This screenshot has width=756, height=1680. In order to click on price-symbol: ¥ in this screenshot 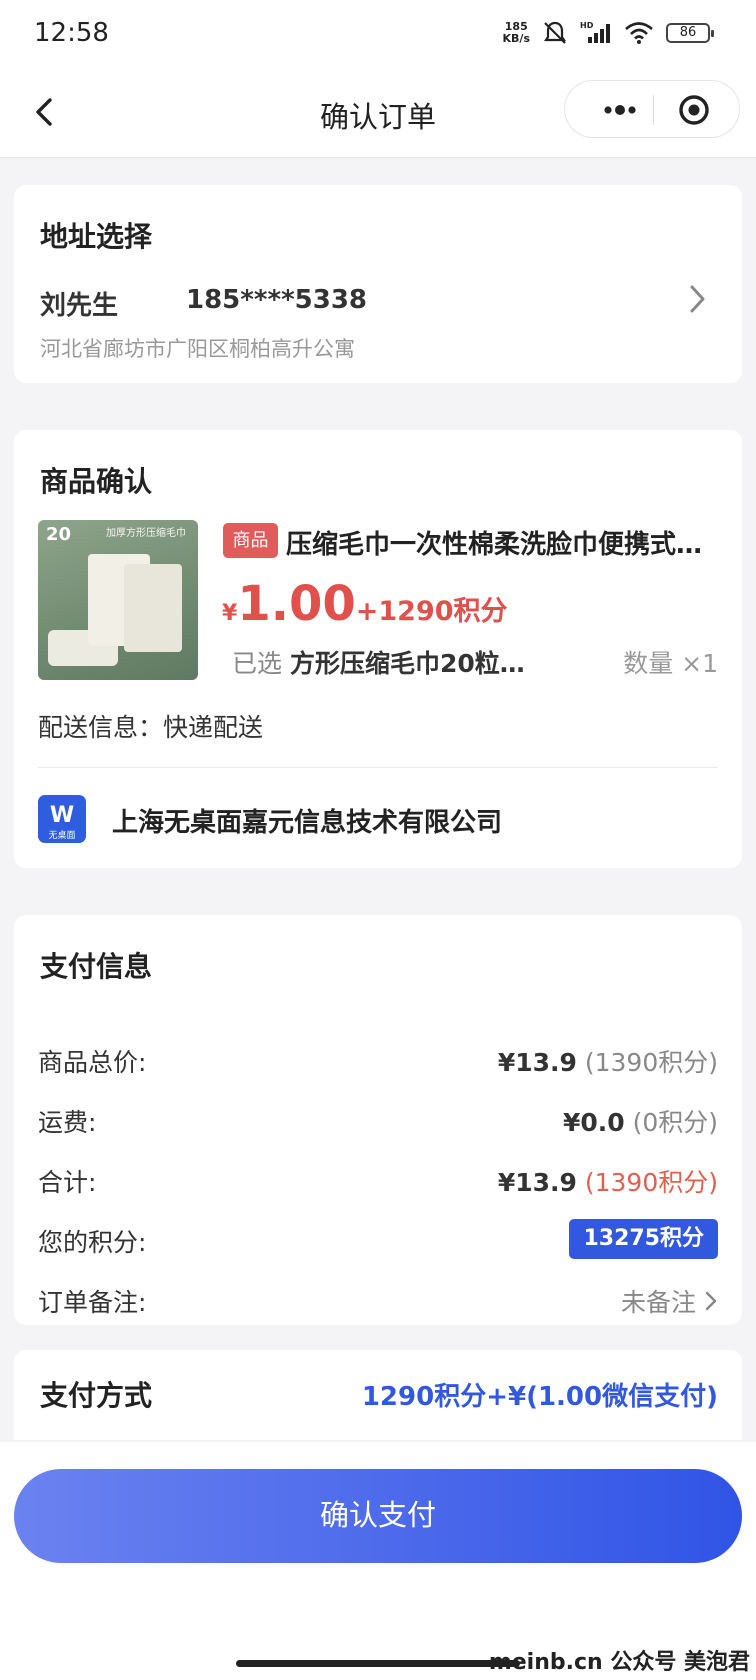, I will do `click(230, 613)`.